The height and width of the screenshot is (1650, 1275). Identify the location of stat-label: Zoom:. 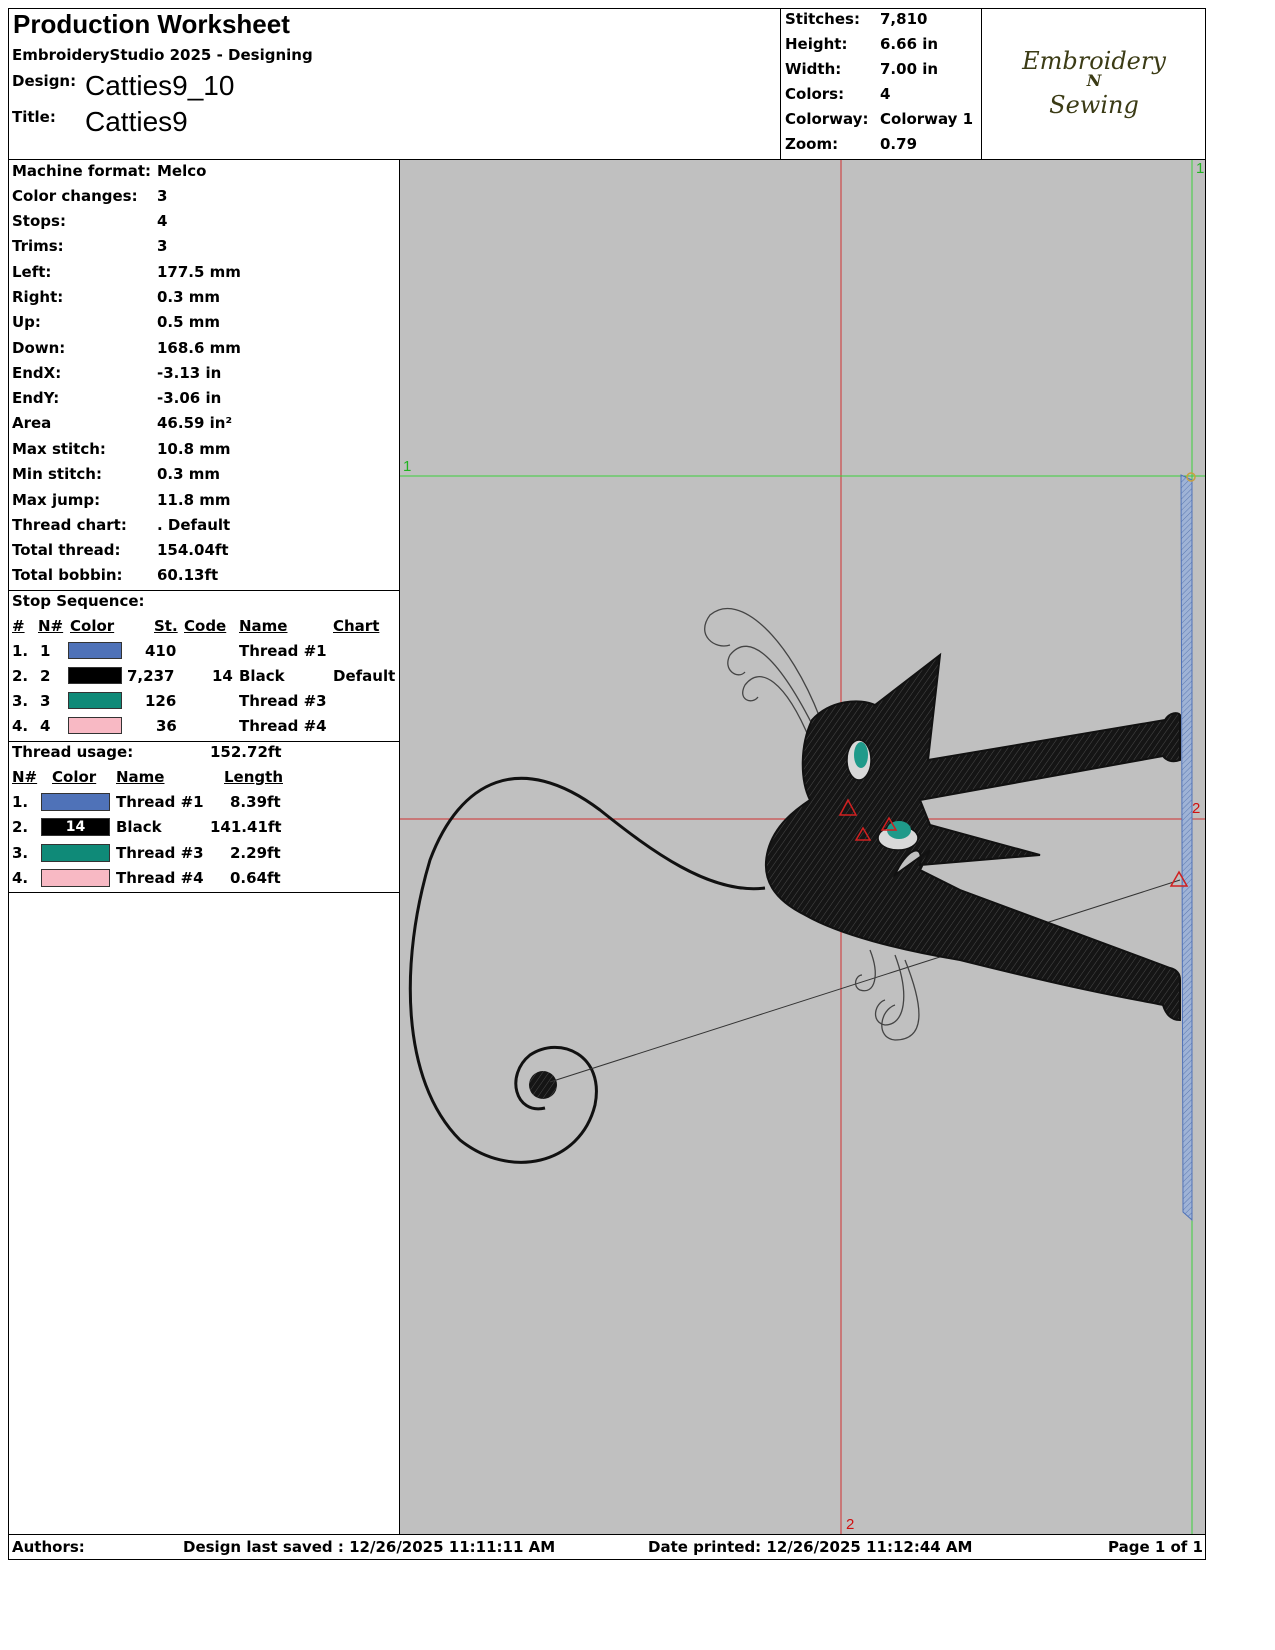
(812, 144).